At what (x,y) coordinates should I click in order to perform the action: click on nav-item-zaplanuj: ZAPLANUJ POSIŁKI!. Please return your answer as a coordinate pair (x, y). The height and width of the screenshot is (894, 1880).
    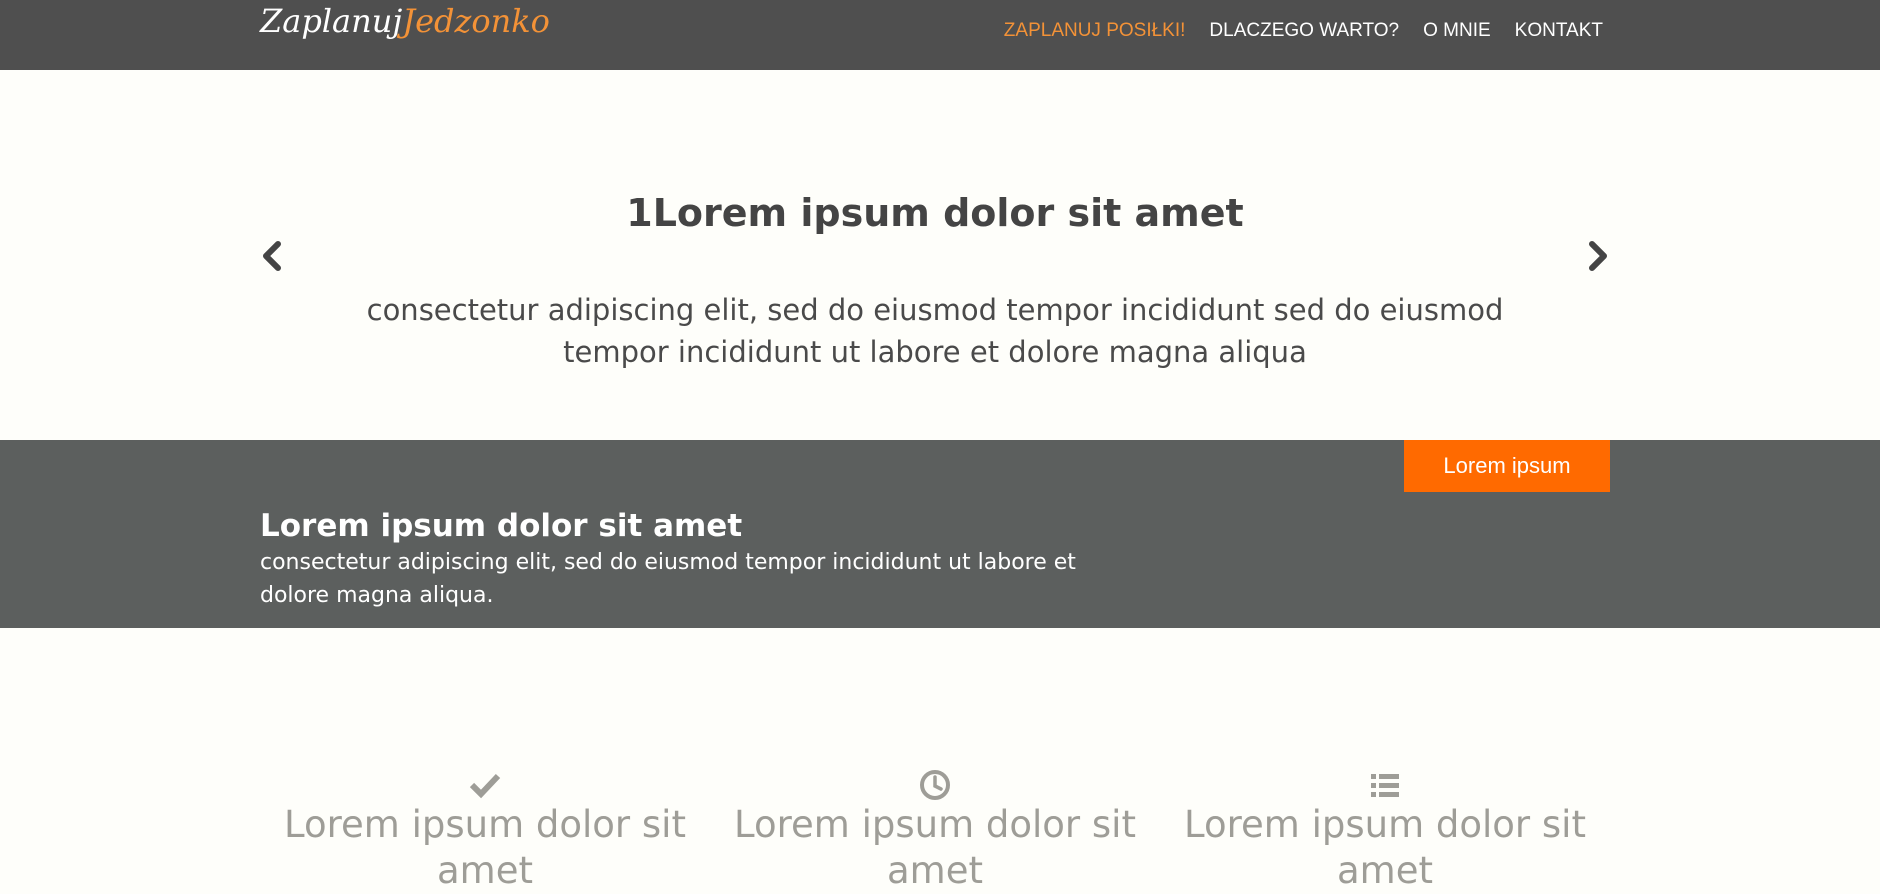
    Looking at the image, I should click on (1095, 31).